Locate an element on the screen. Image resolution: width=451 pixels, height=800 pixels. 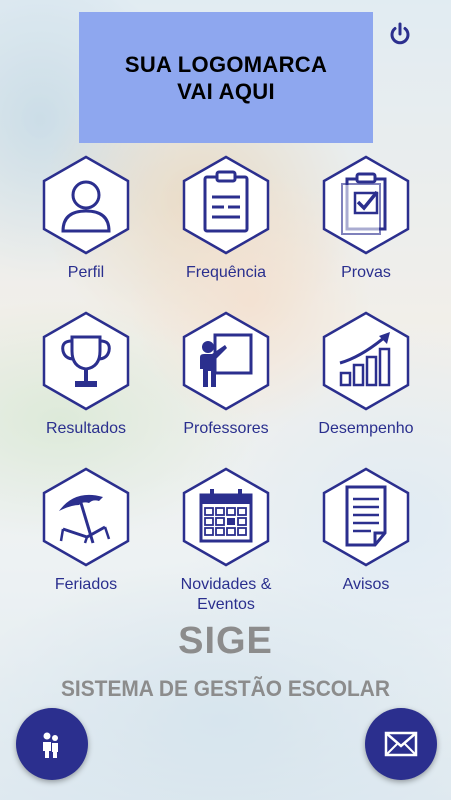
tile-feriados: Feriados is located at coordinates (86, 542).